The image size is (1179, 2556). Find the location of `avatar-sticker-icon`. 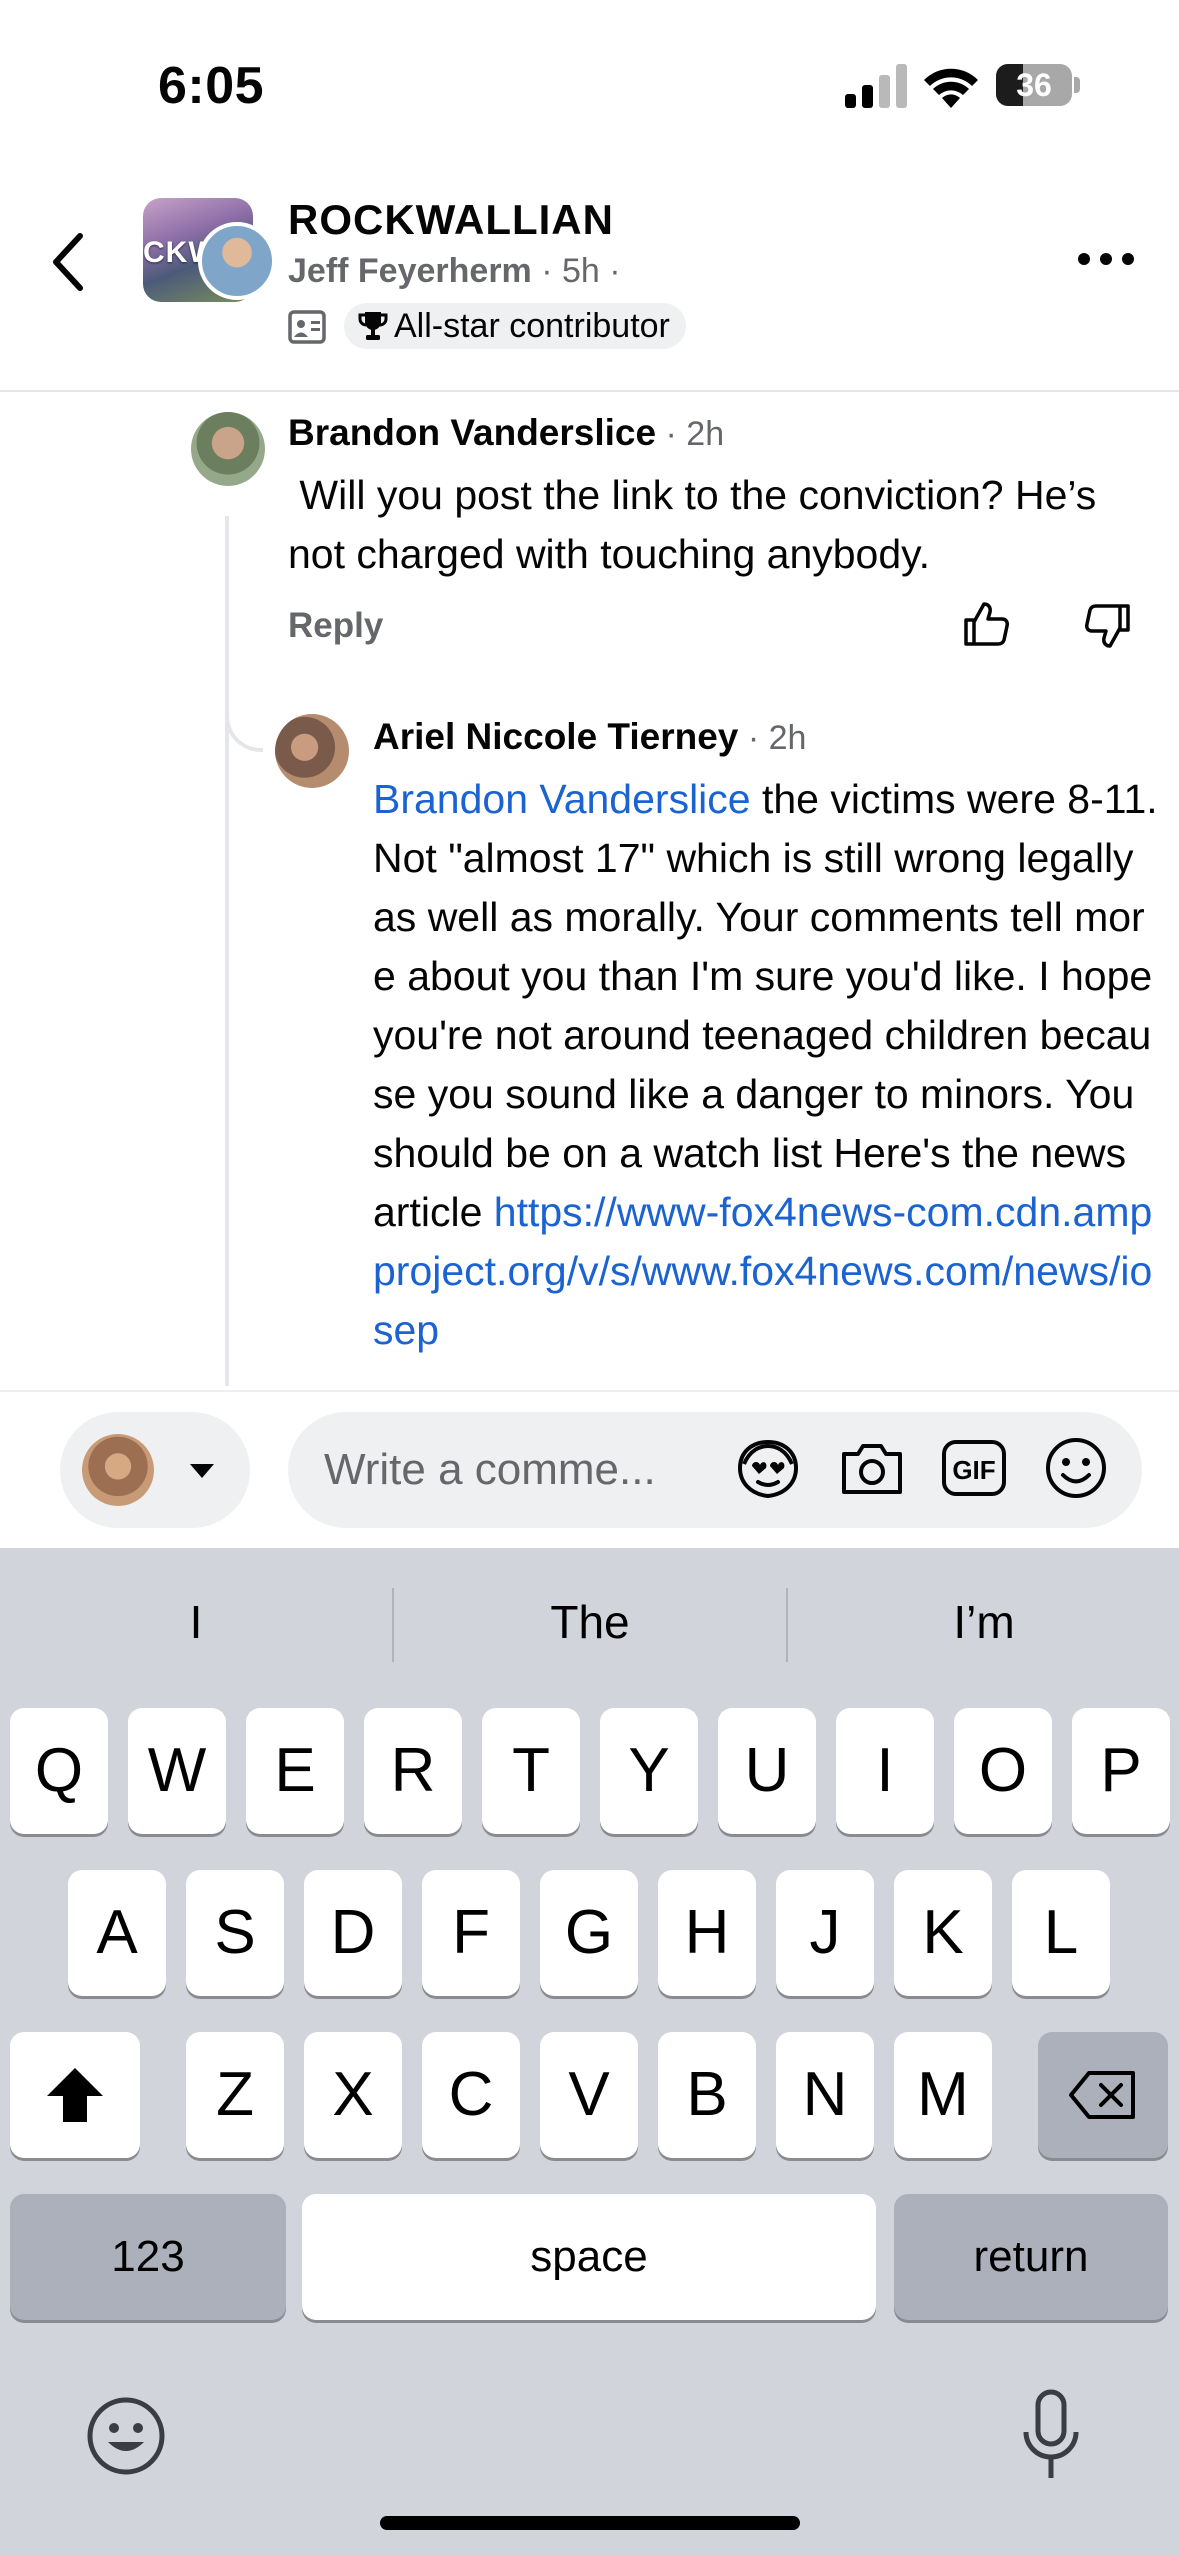

avatar-sticker-icon is located at coordinates (768, 1468).